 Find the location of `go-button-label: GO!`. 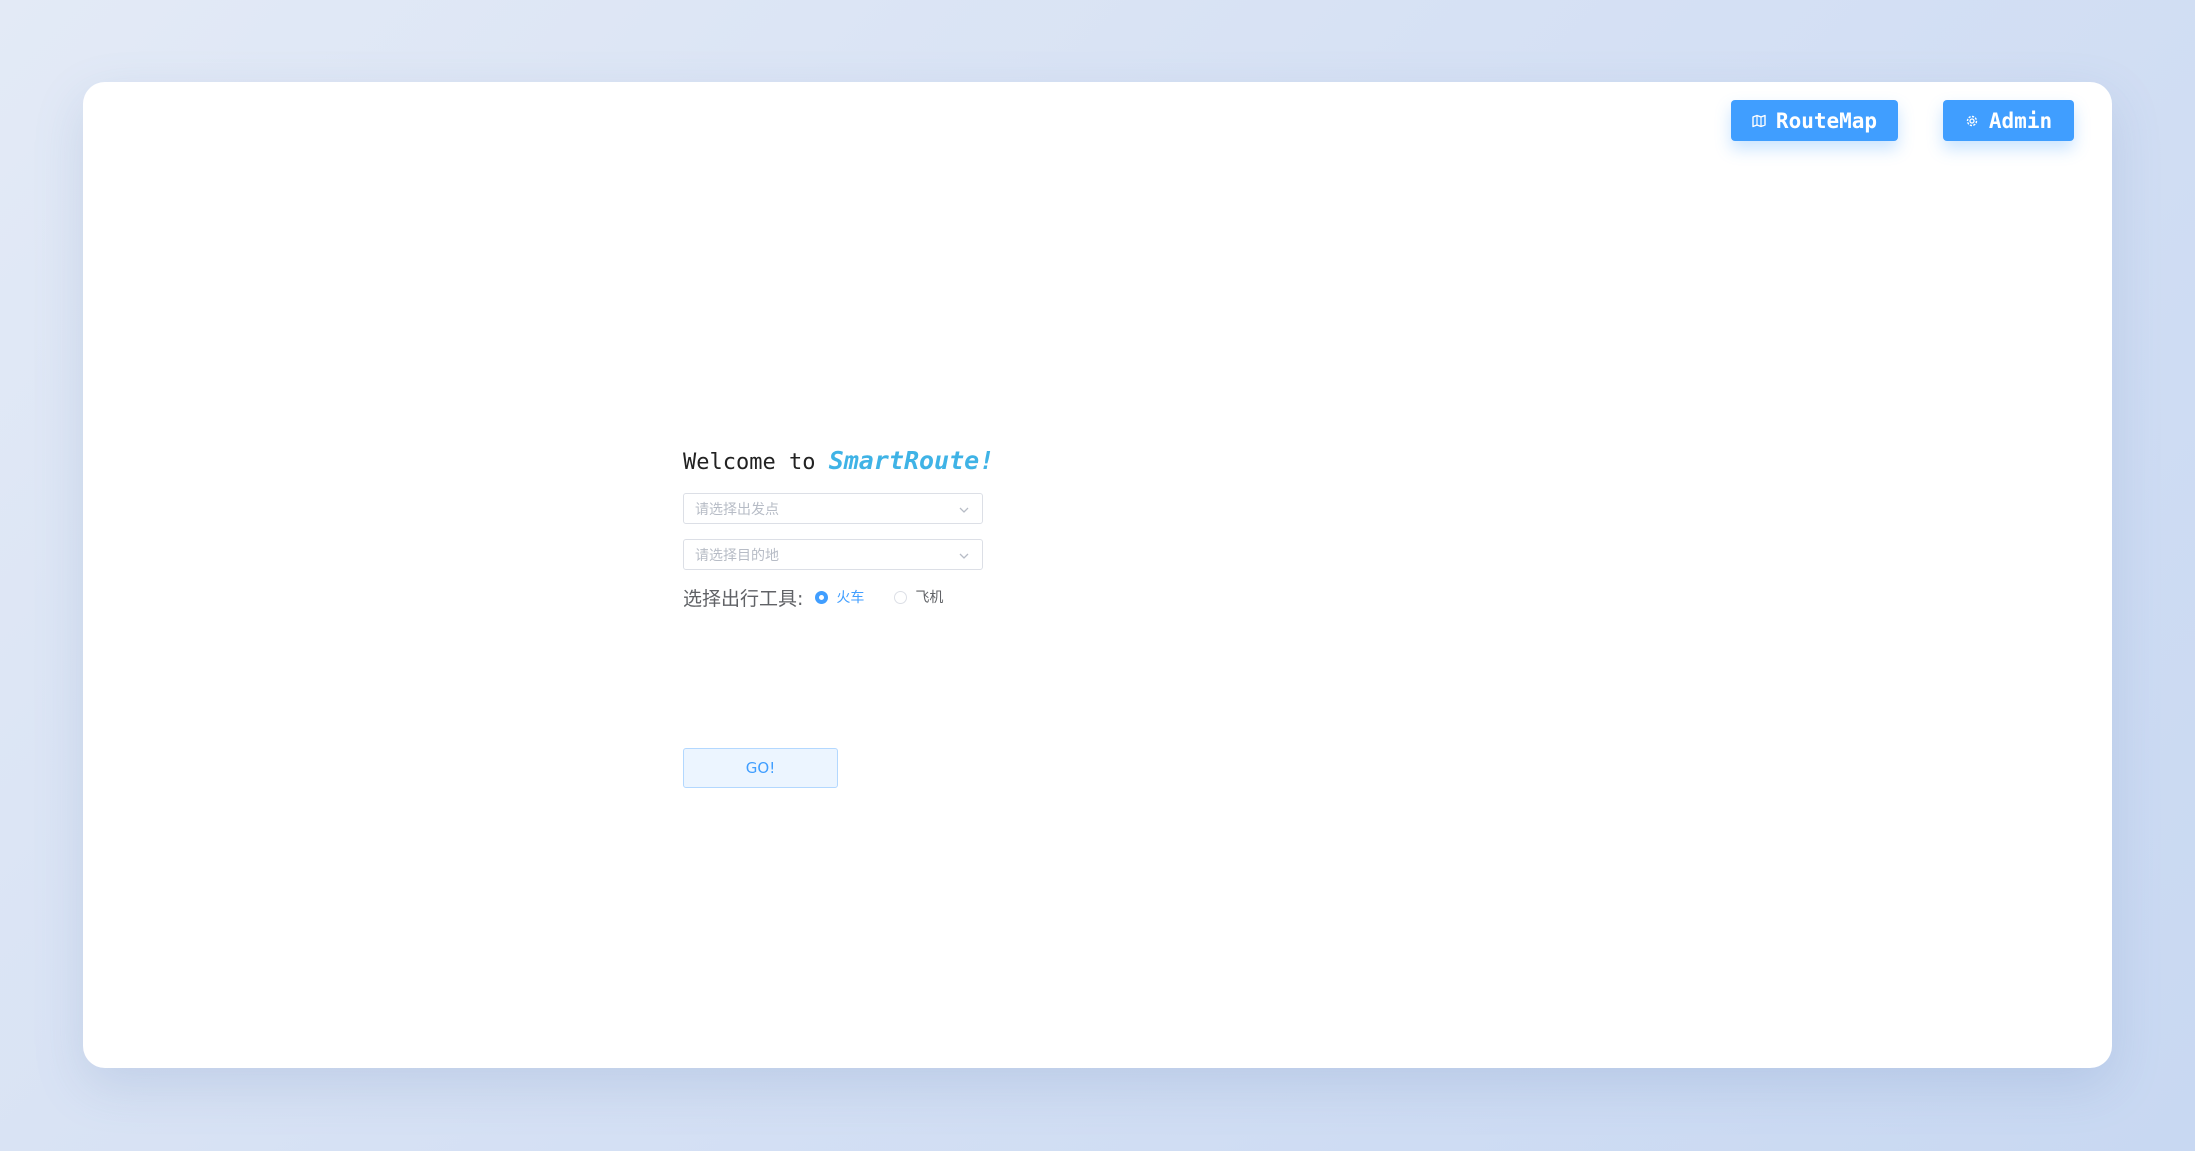

go-button-label: GO! is located at coordinates (760, 768).